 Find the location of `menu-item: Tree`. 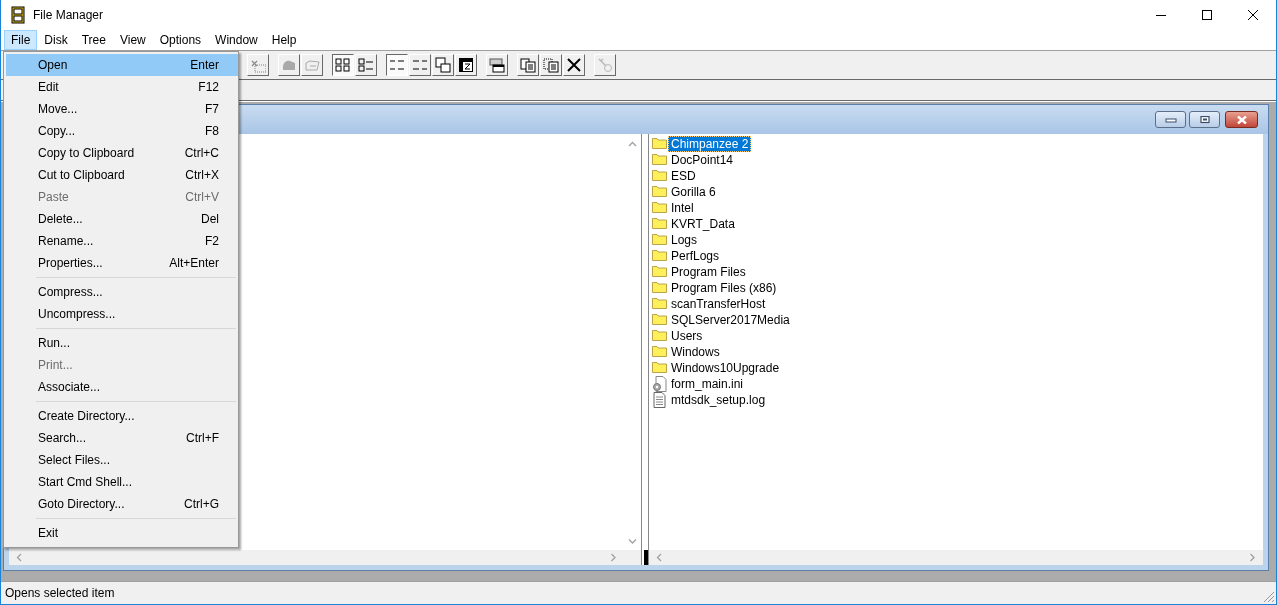

menu-item: Tree is located at coordinates (93, 40).